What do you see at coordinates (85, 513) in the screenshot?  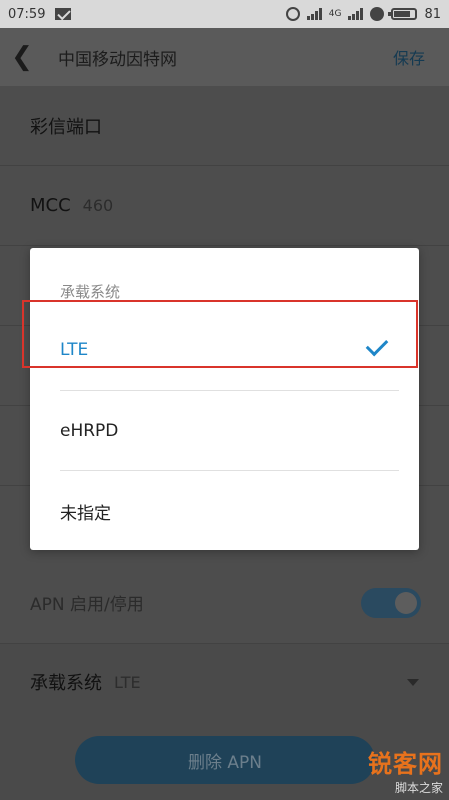 I see `option-label: 未指定` at bounding box center [85, 513].